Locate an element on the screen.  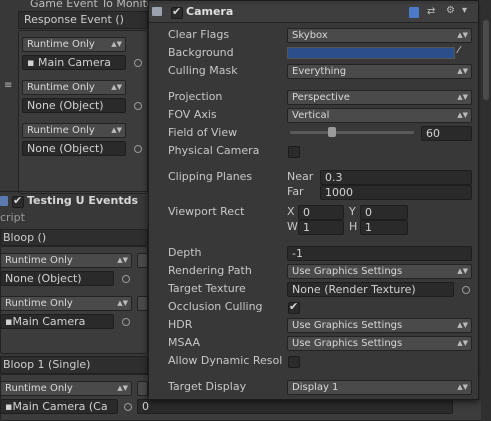
projection-value: Perspective is located at coordinates (321, 97).